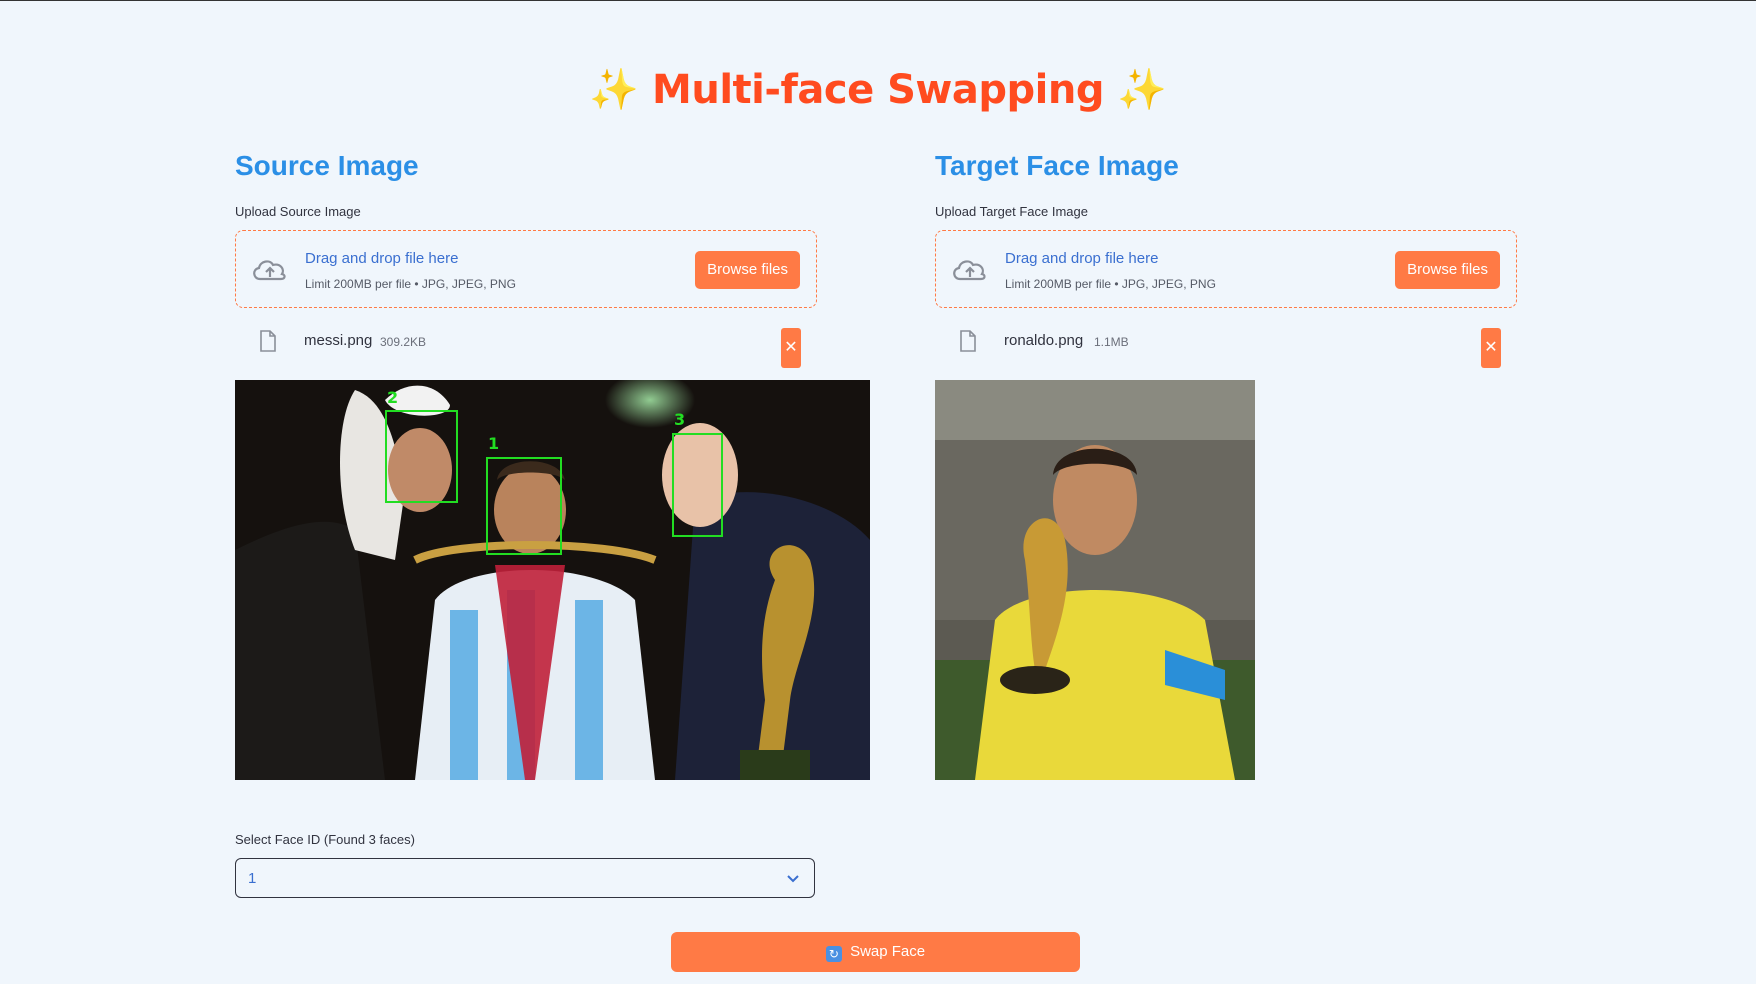 The width and height of the screenshot is (1756, 984). What do you see at coordinates (327, 165) in the screenshot?
I see `source-heading: Source Image` at bounding box center [327, 165].